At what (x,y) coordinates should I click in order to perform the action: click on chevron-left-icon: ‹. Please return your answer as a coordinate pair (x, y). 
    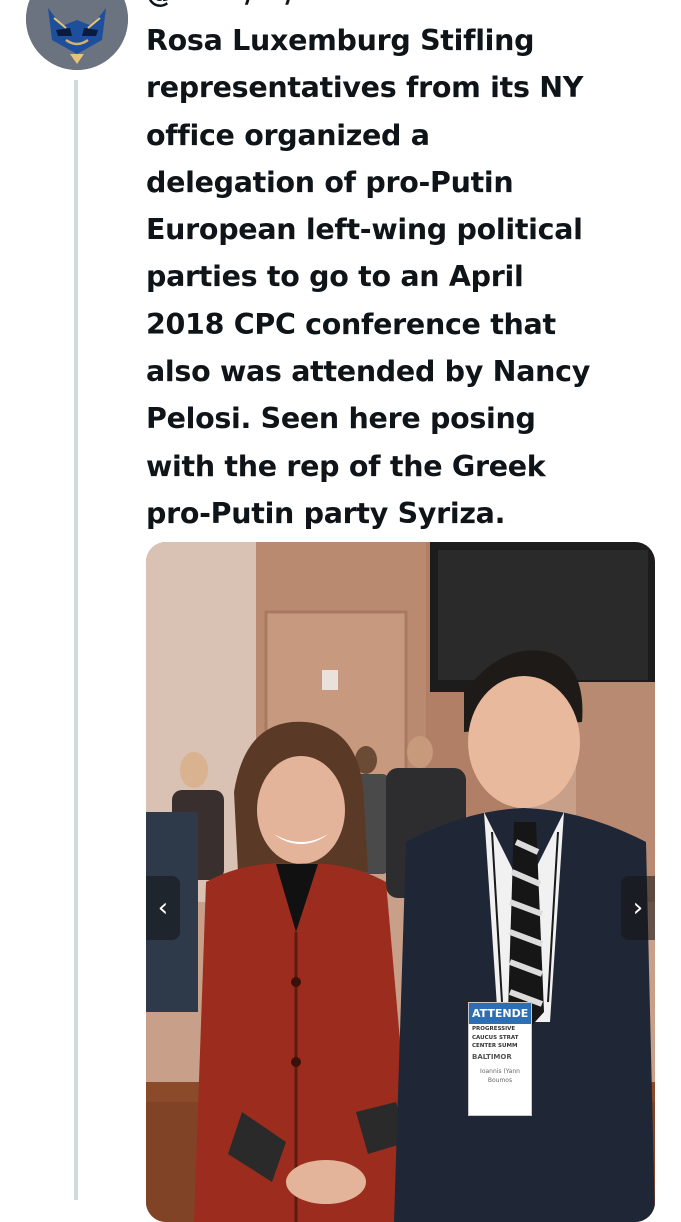
    Looking at the image, I should click on (163, 908).